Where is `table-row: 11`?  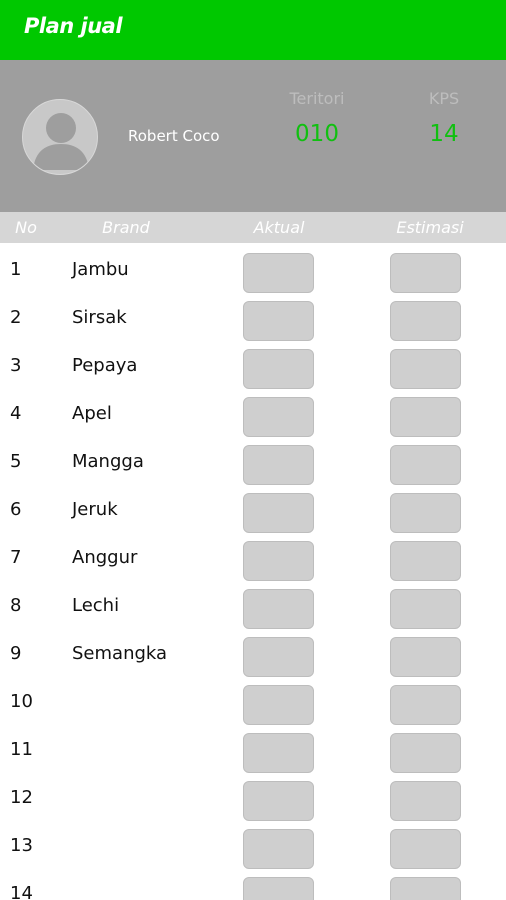 table-row: 11 is located at coordinates (253, 748).